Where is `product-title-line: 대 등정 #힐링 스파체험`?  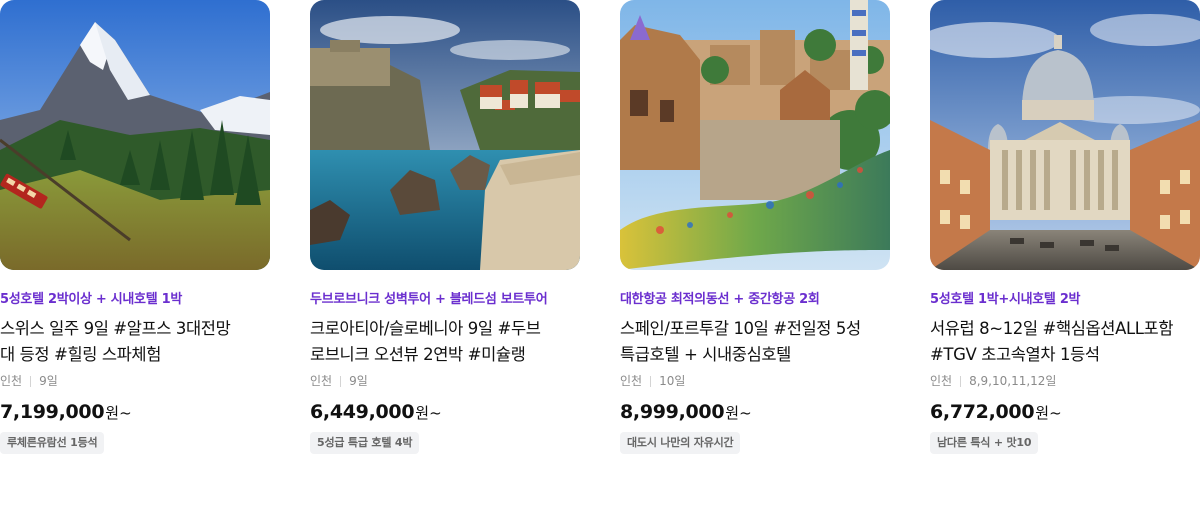 product-title-line: 대 등정 #힐링 스파체험 is located at coordinates (80, 354).